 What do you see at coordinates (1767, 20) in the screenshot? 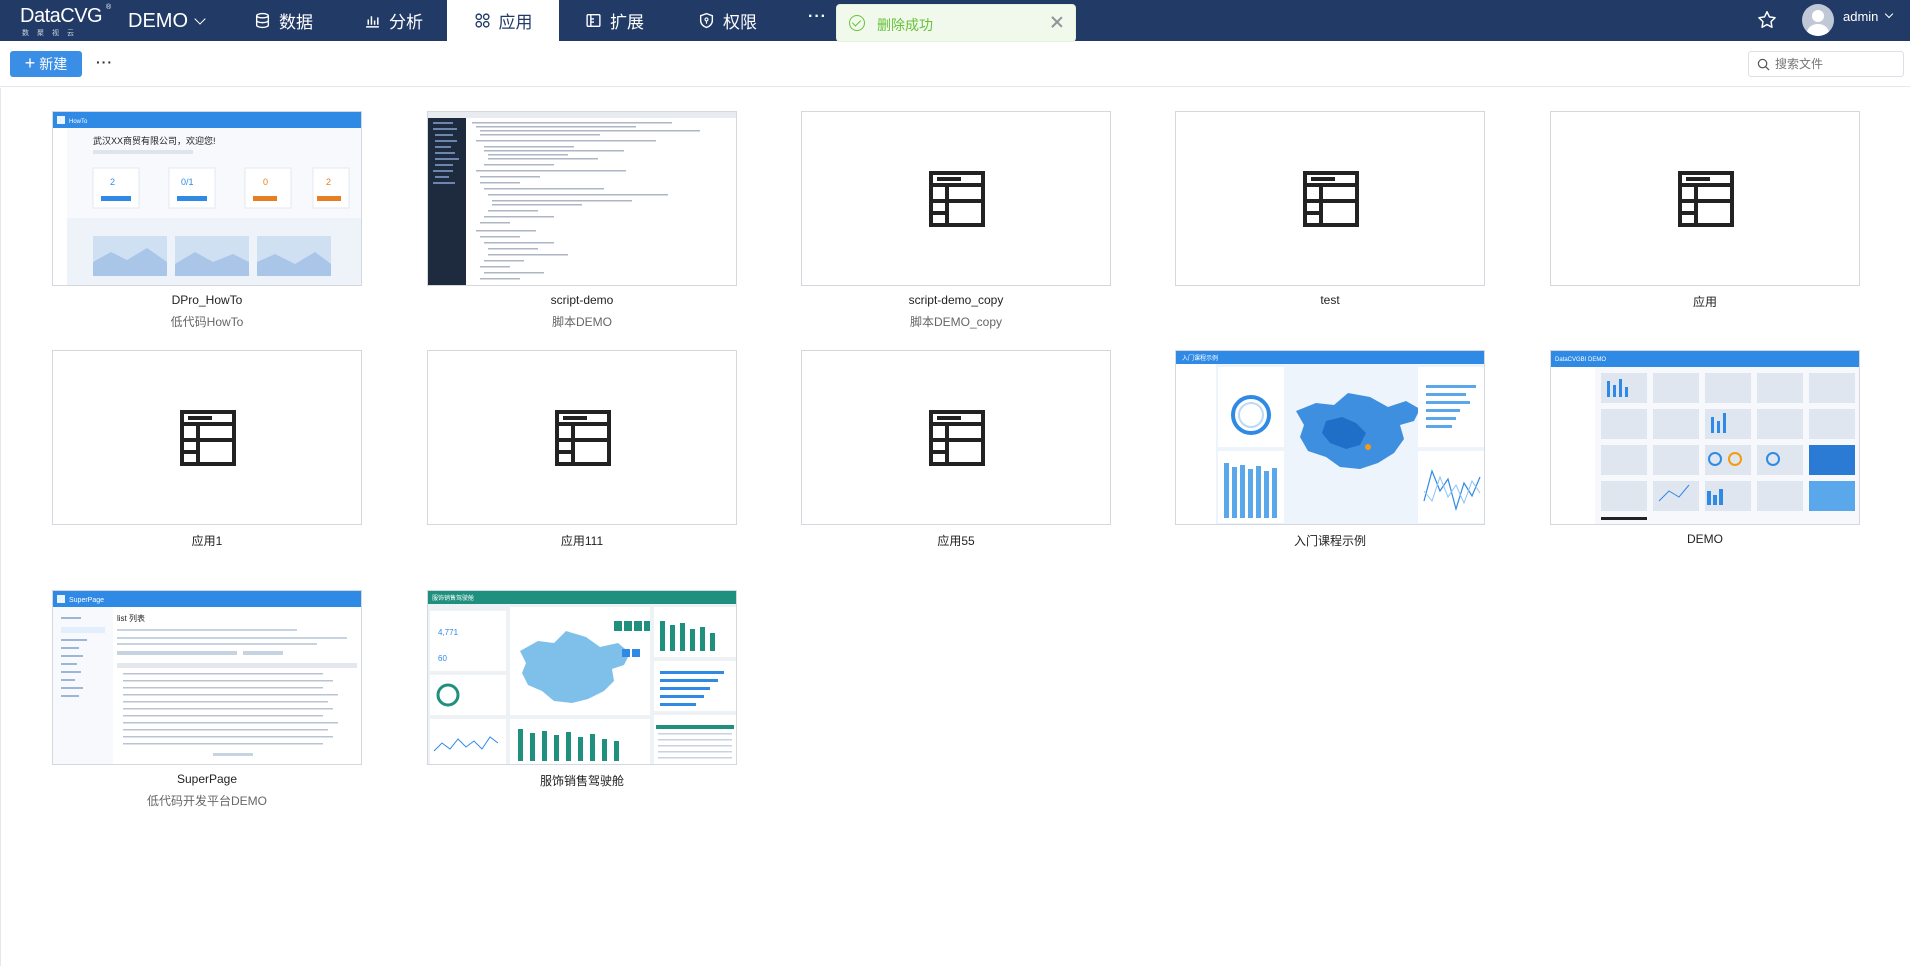
I see `star-icon` at bounding box center [1767, 20].